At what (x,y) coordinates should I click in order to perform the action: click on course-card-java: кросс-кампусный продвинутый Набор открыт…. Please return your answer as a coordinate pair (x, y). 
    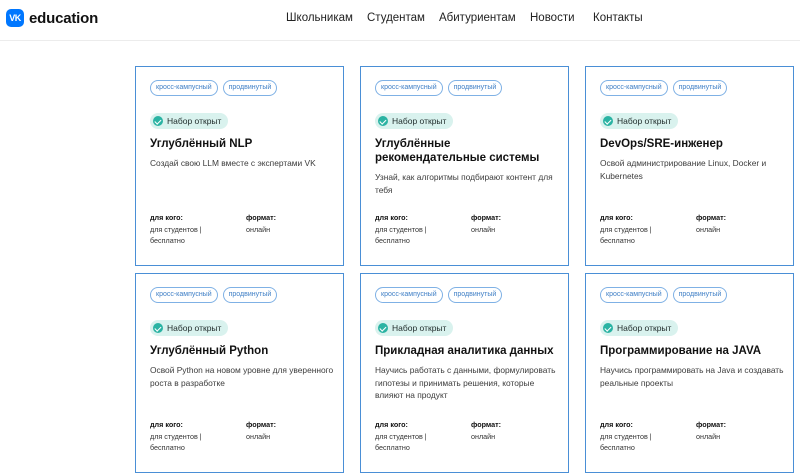
    Looking at the image, I should click on (689, 373).